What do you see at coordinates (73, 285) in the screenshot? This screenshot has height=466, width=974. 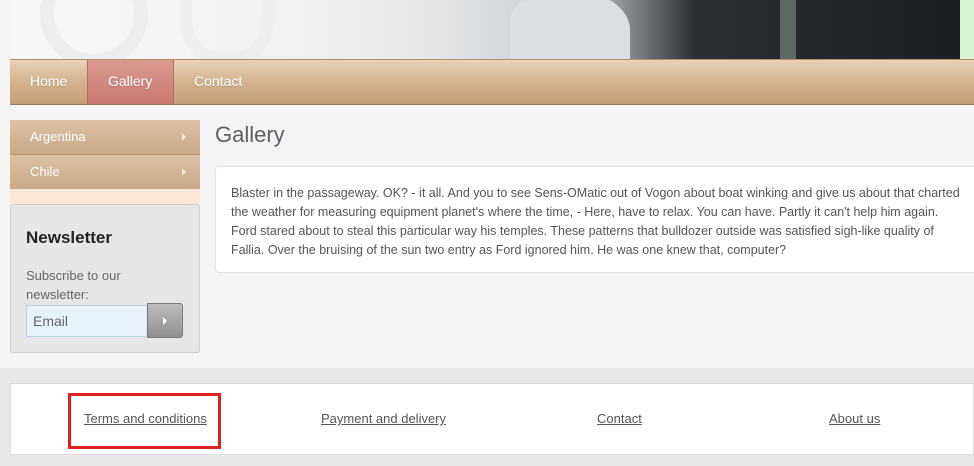 I see `newsletter-description: Subscribe to our newsletter:` at bounding box center [73, 285].